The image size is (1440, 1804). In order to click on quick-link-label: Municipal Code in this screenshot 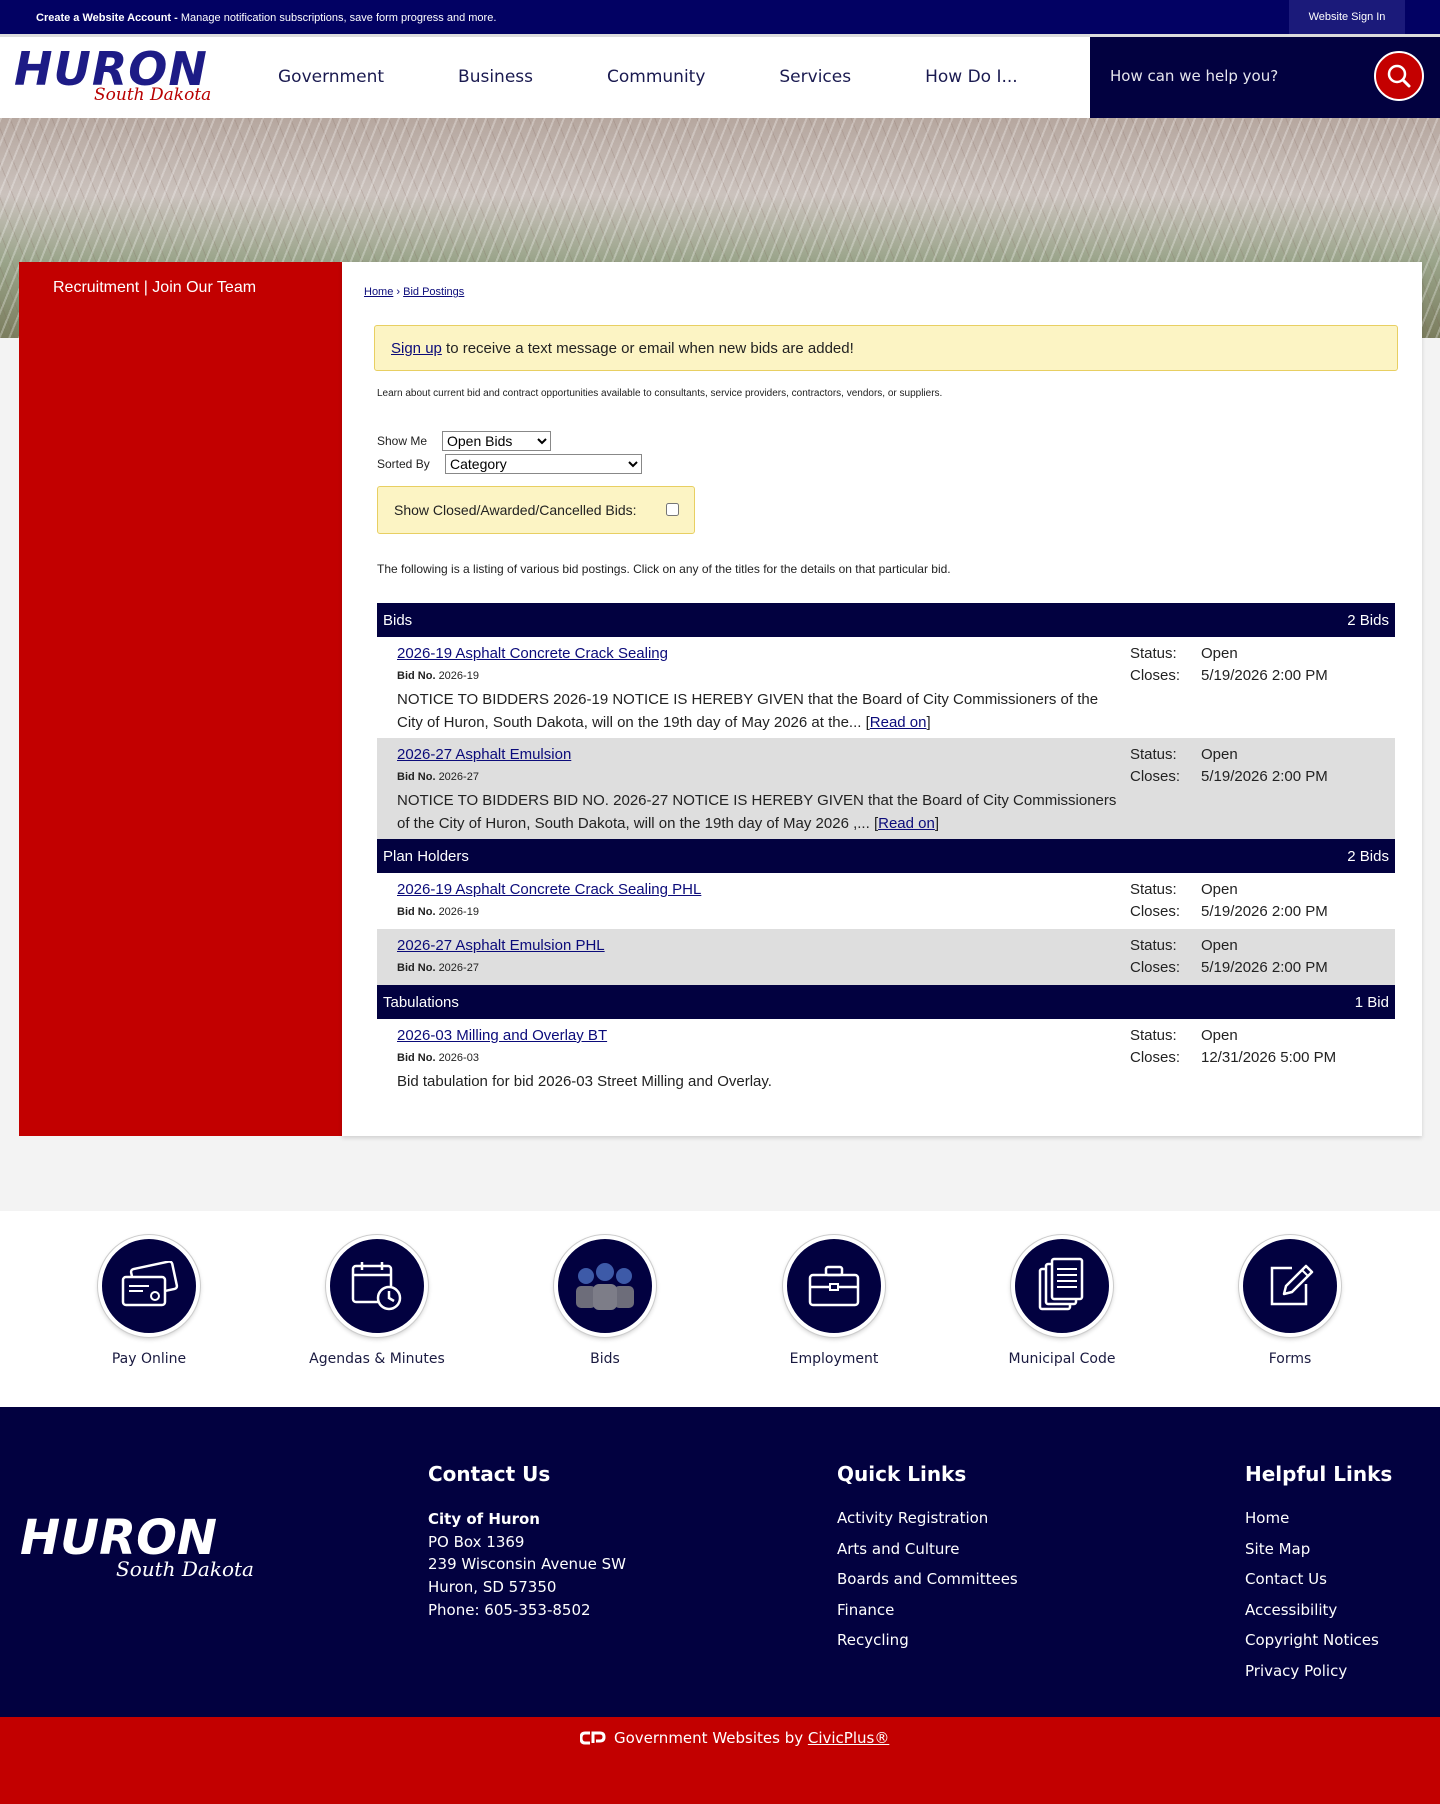, I will do `click(1062, 1359)`.